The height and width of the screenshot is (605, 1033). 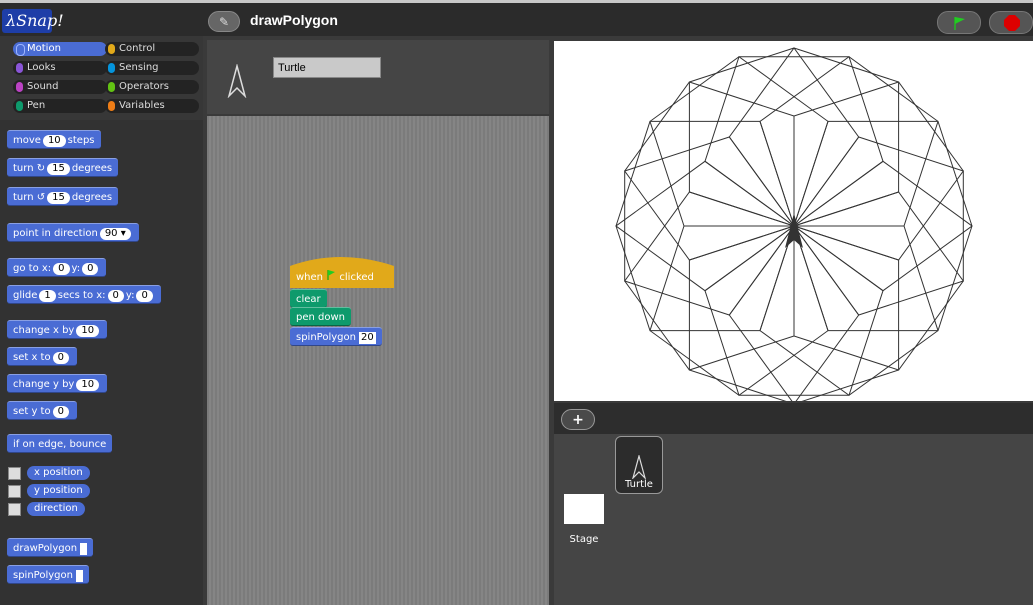 I want to click on block-spin-polygon: spinPolygon, so click(x=48, y=574).